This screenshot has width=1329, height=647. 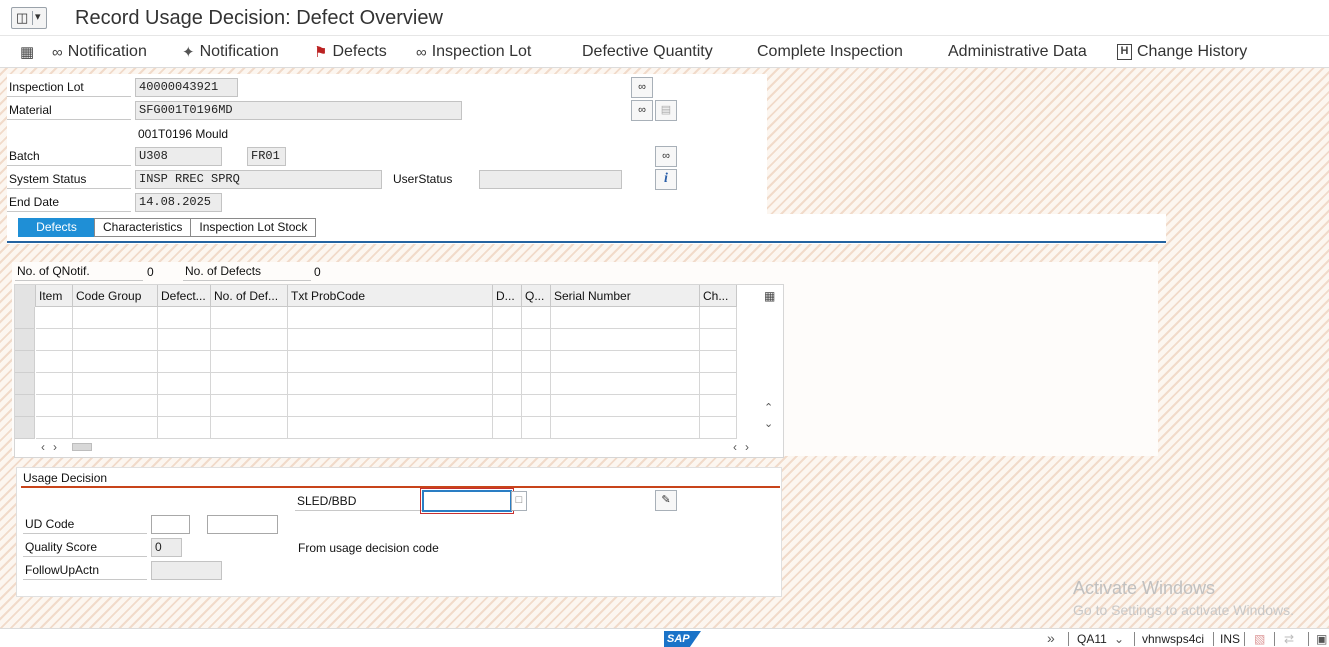 What do you see at coordinates (230, 52) in the screenshot?
I see `toolbar-create-notification-button: ✦ Notification` at bounding box center [230, 52].